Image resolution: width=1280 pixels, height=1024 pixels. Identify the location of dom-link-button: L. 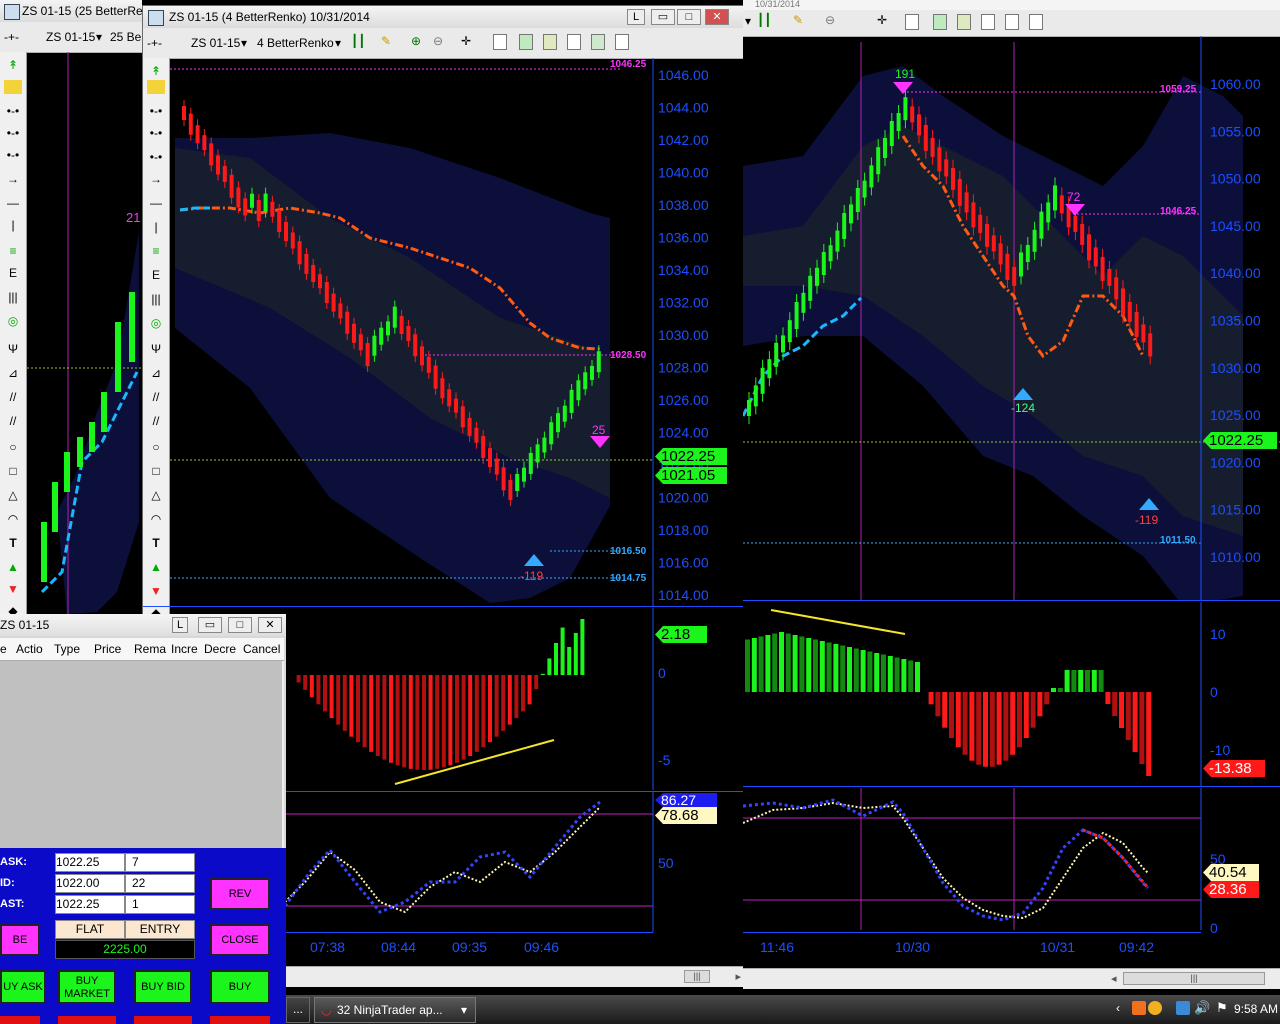
(180, 625).